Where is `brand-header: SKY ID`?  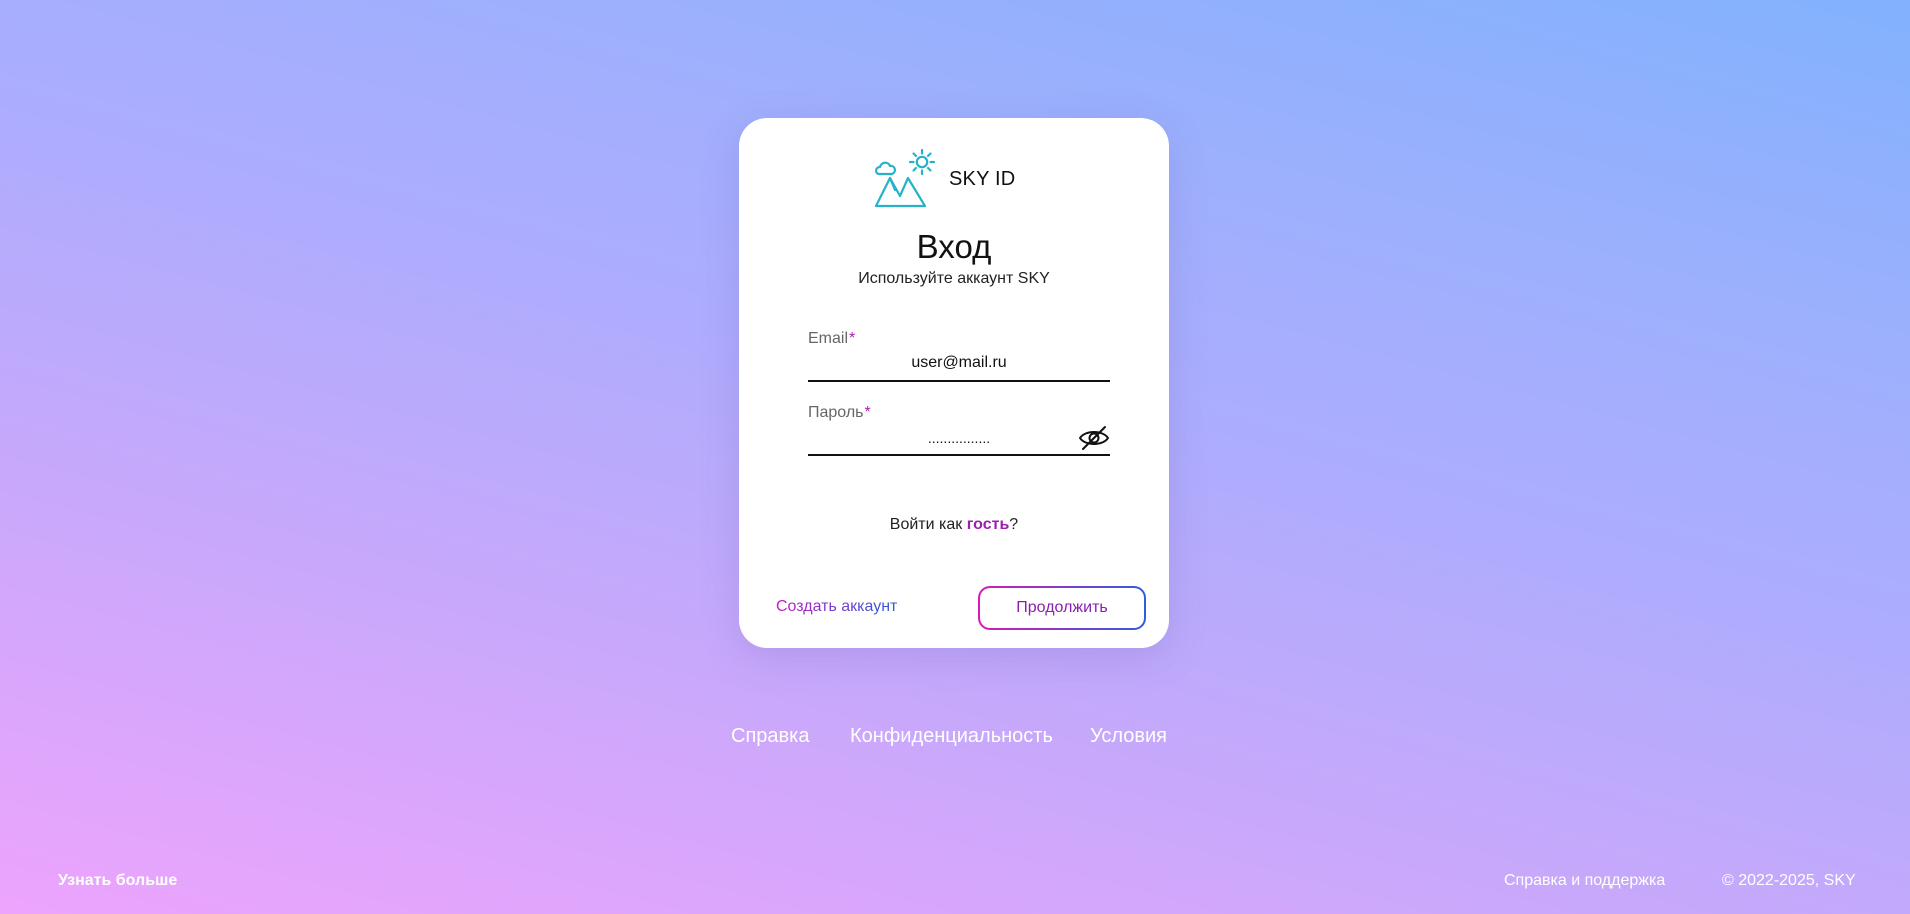
brand-header: SKY ID is located at coordinates (944, 179).